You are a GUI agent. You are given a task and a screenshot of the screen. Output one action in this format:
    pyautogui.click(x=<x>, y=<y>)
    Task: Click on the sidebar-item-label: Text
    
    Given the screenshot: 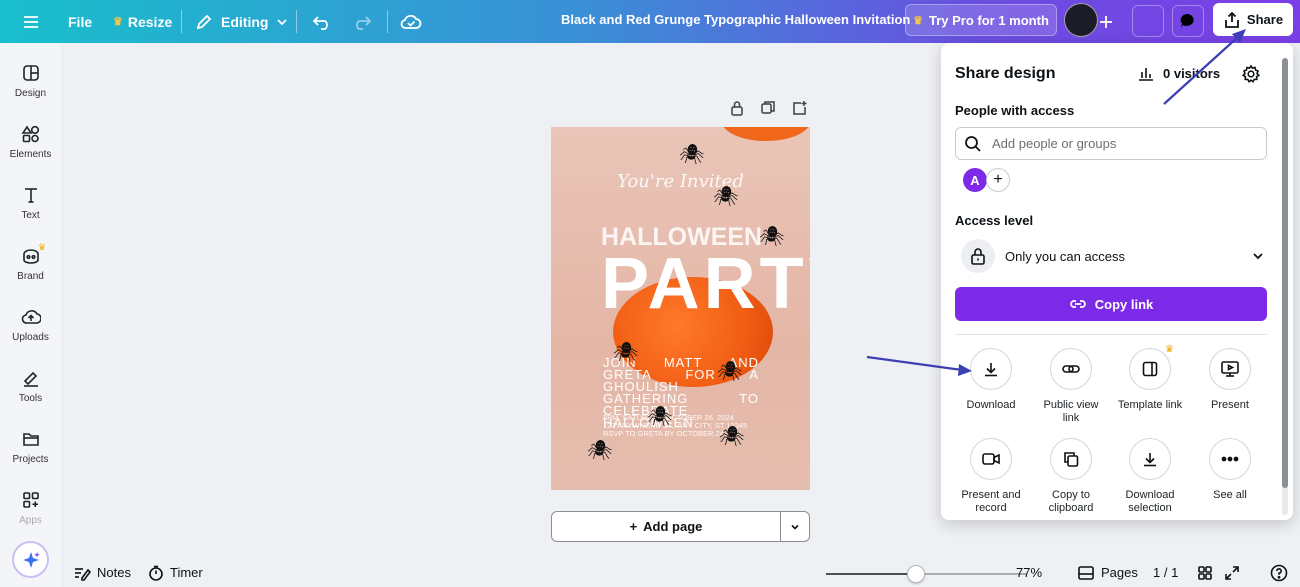 What is the action you would take?
    pyautogui.click(x=30, y=215)
    